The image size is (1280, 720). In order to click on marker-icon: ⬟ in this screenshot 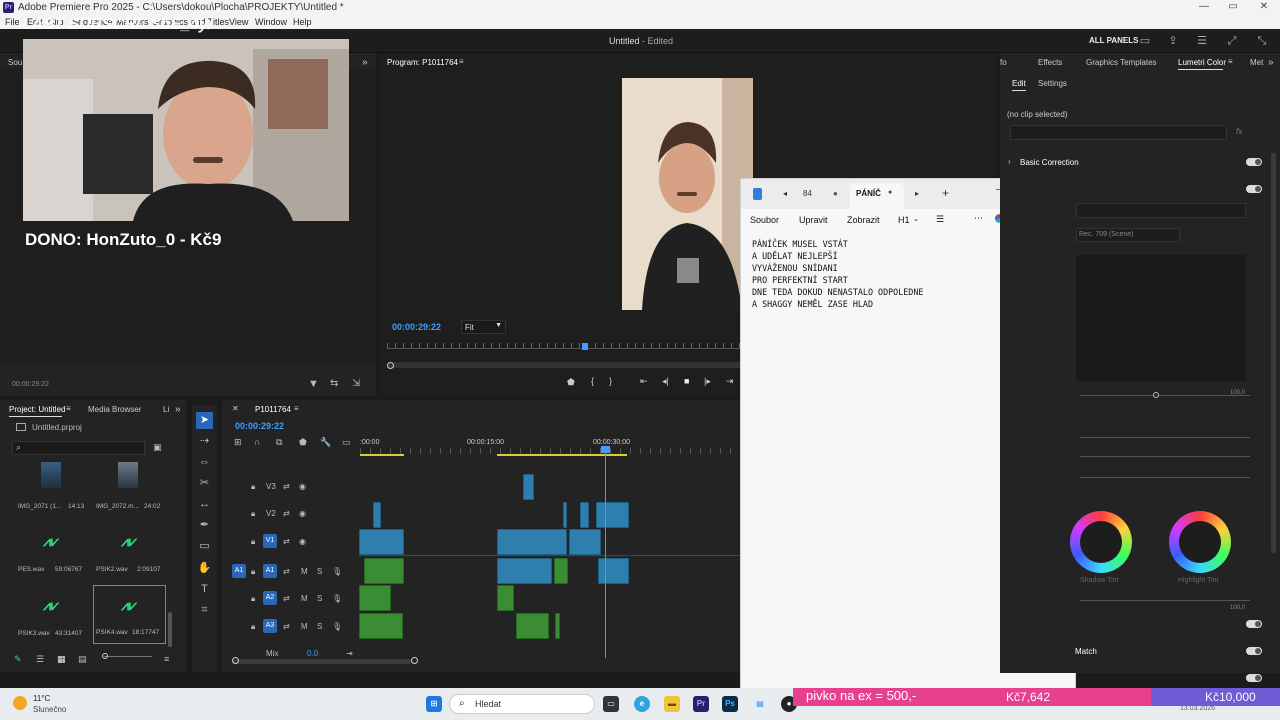, I will do `click(571, 382)`.